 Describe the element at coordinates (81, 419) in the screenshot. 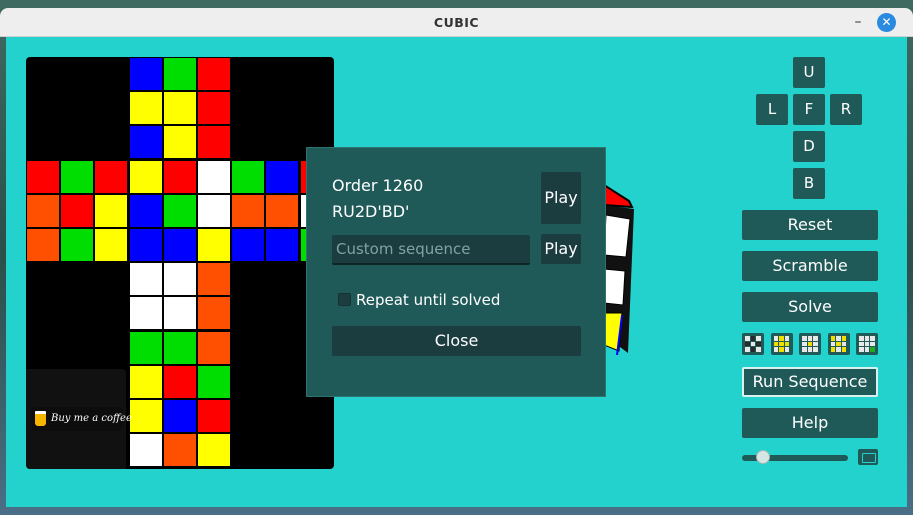

I see `buy-me-a-coffee-button: Buy me a coffee` at that location.